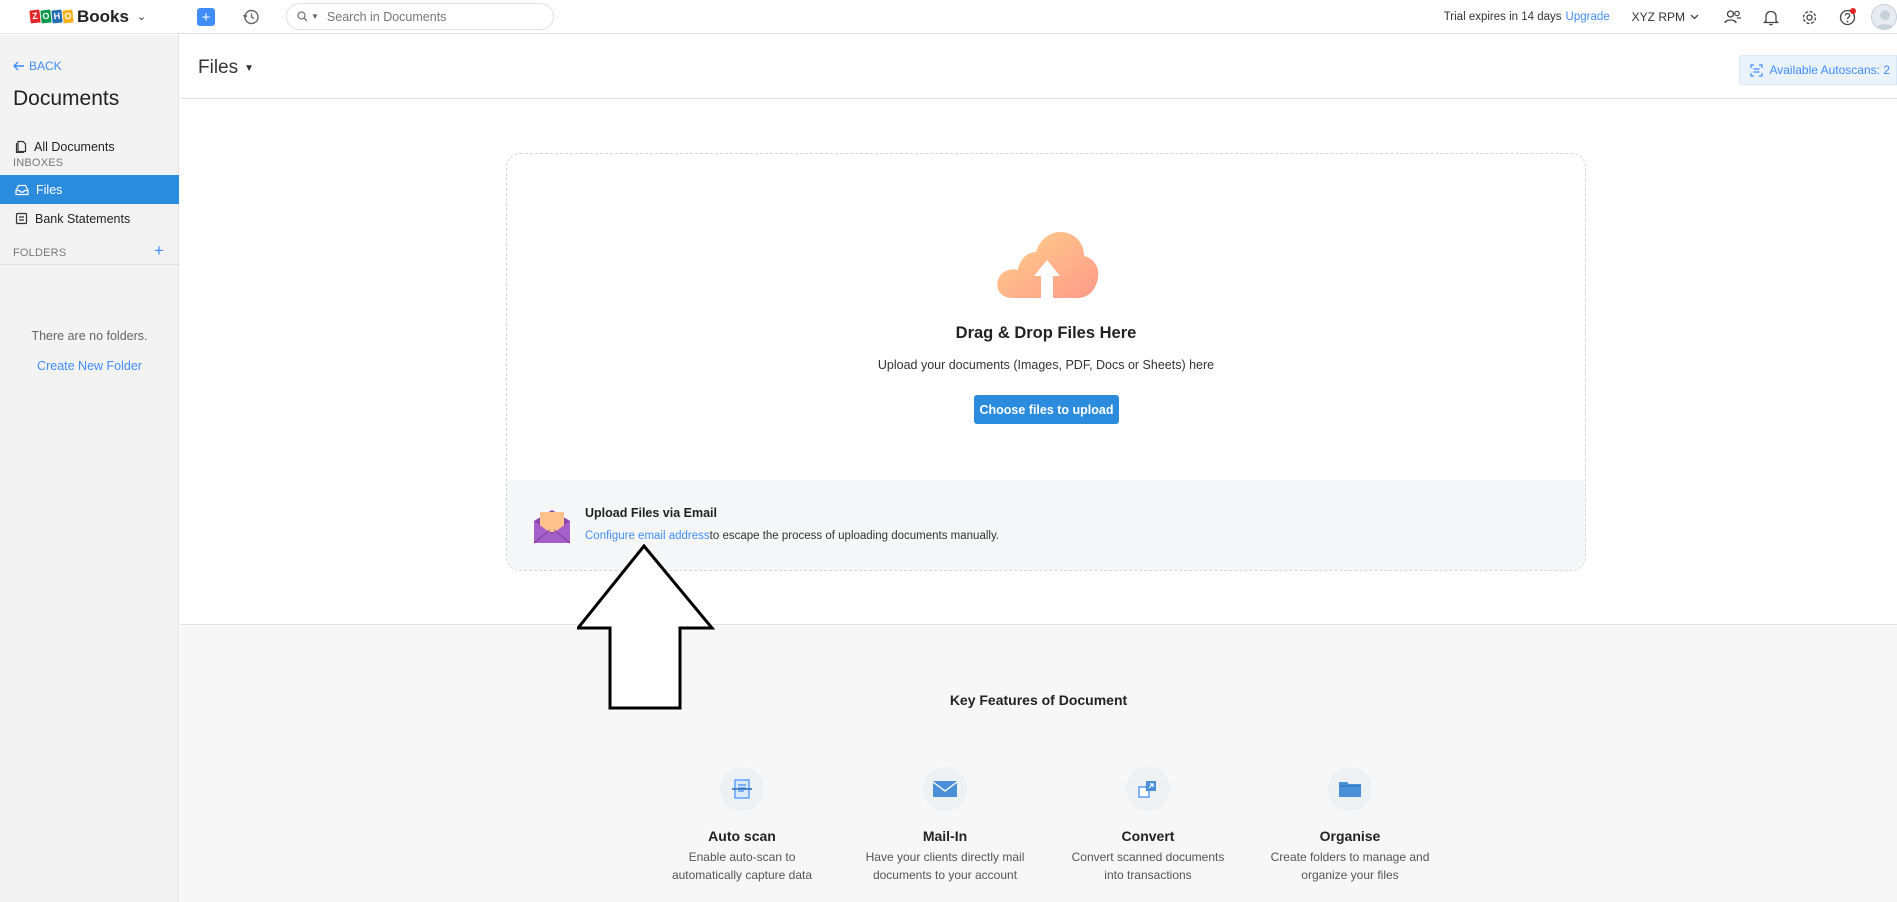  Describe the element at coordinates (159, 250) in the screenshot. I see `add-folder-button: +` at that location.